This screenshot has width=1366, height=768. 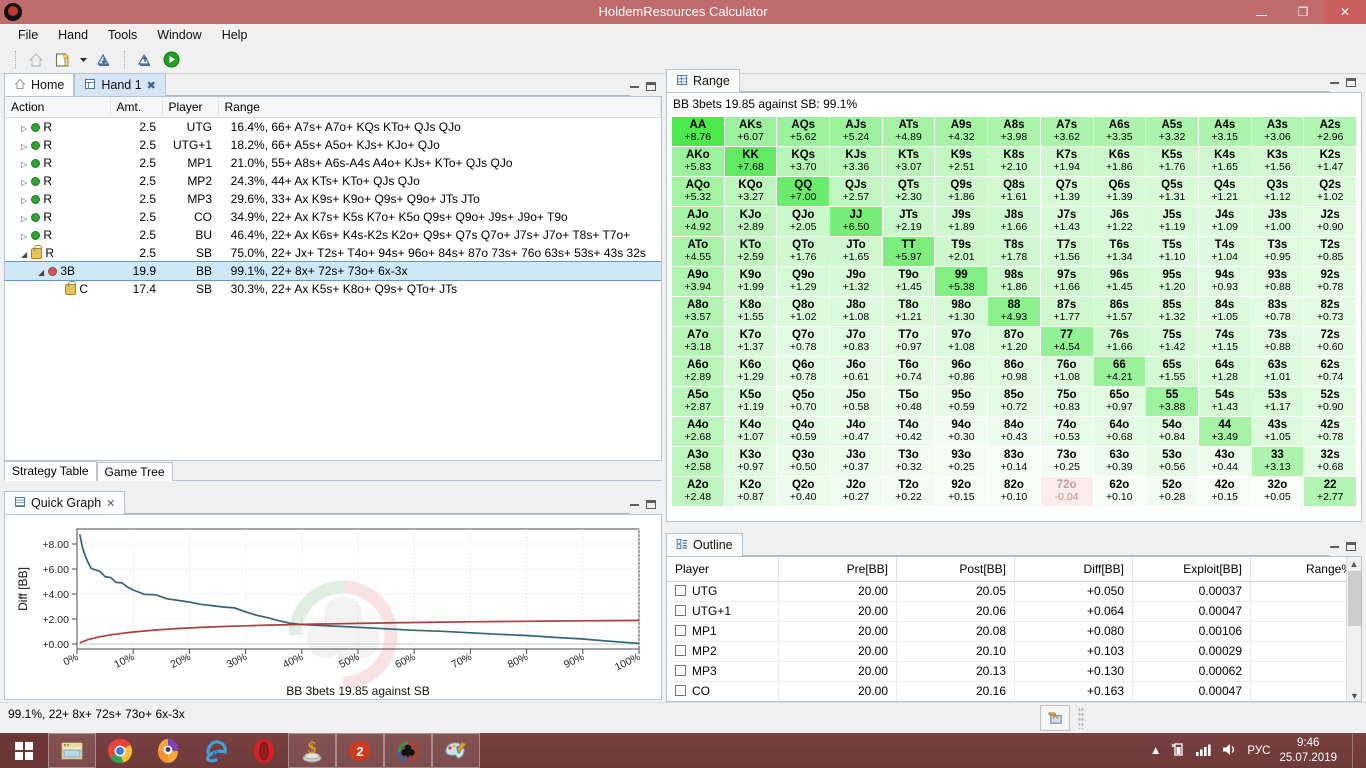 I want to click on matrix-cell-T5o: T5o +0.48, so click(x=908, y=401).